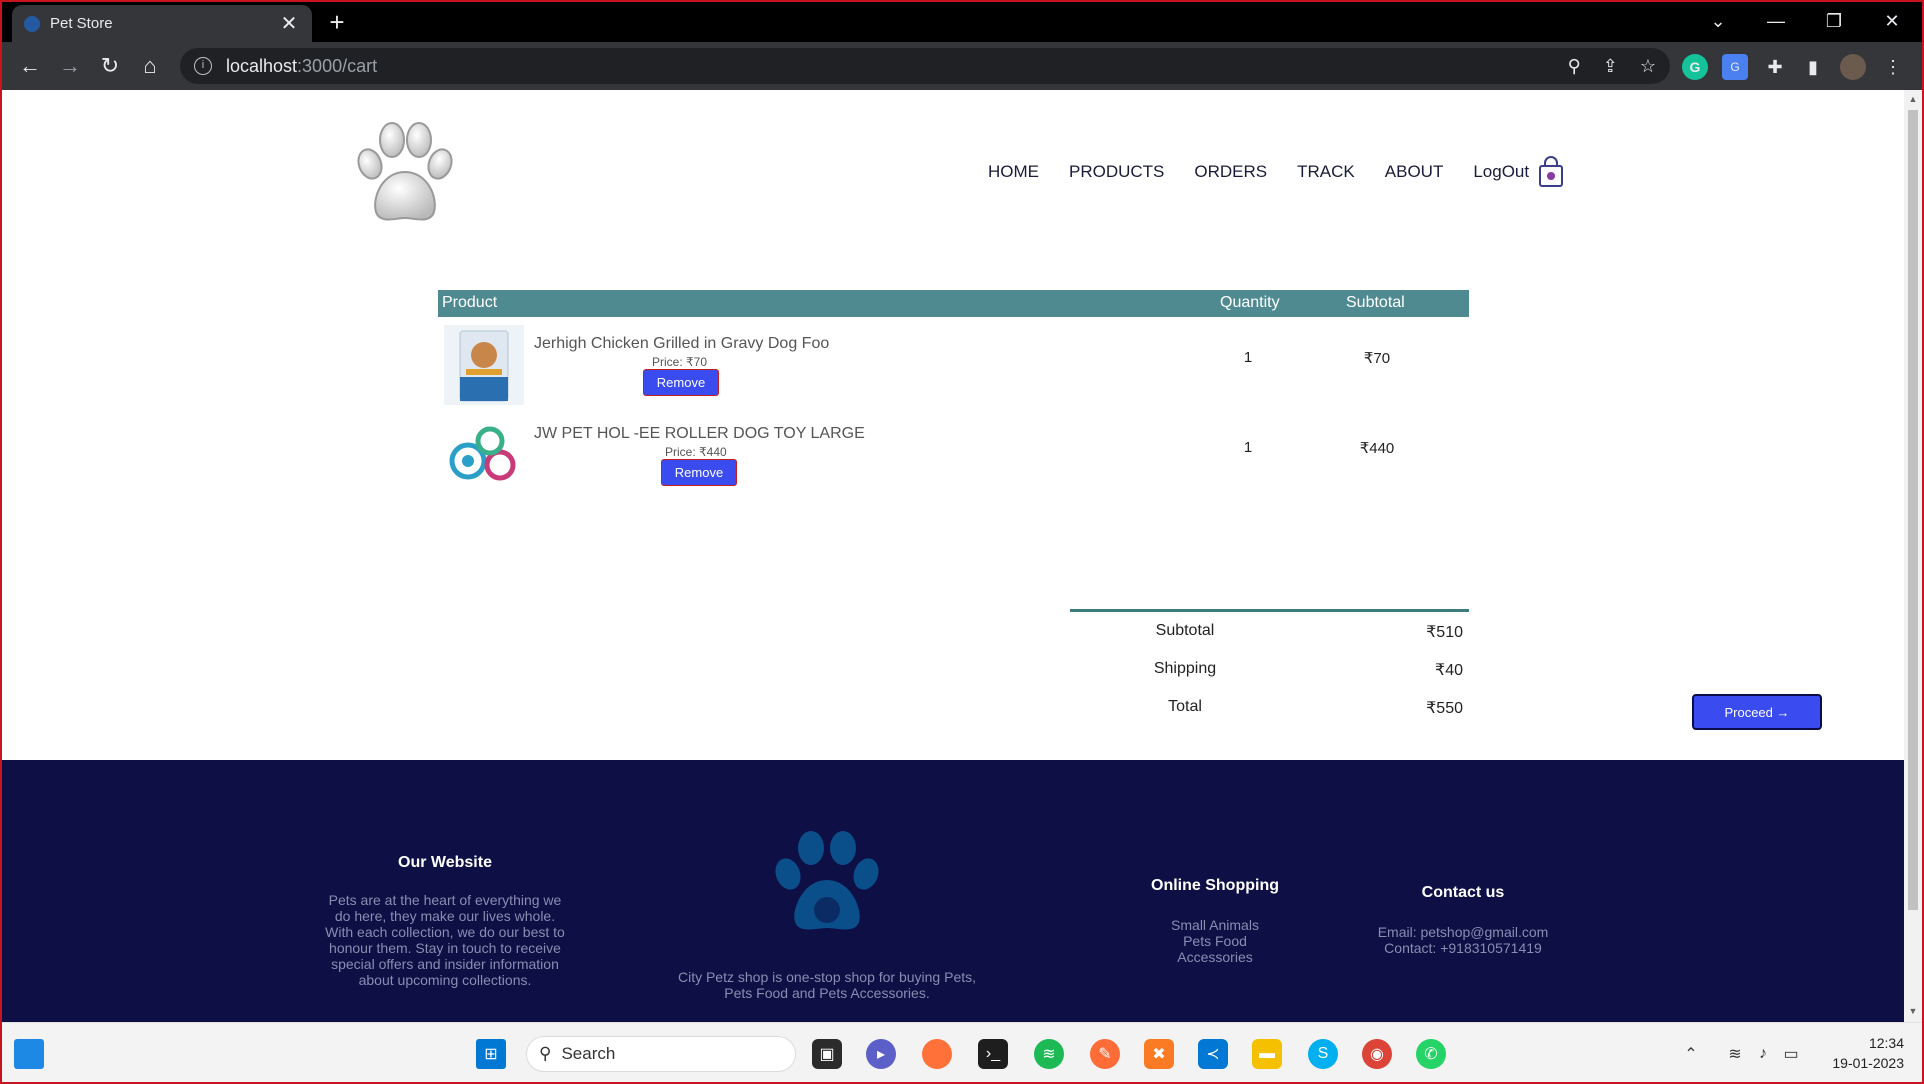  What do you see at coordinates (1185, 668) in the screenshot?
I see `totals-label: Shipping` at bounding box center [1185, 668].